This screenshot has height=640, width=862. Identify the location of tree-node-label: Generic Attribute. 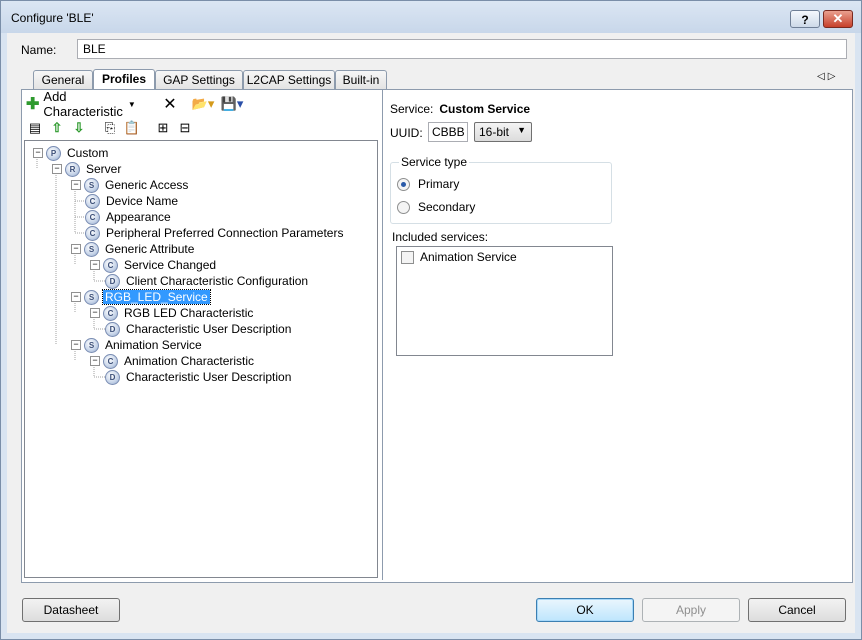
(150, 249).